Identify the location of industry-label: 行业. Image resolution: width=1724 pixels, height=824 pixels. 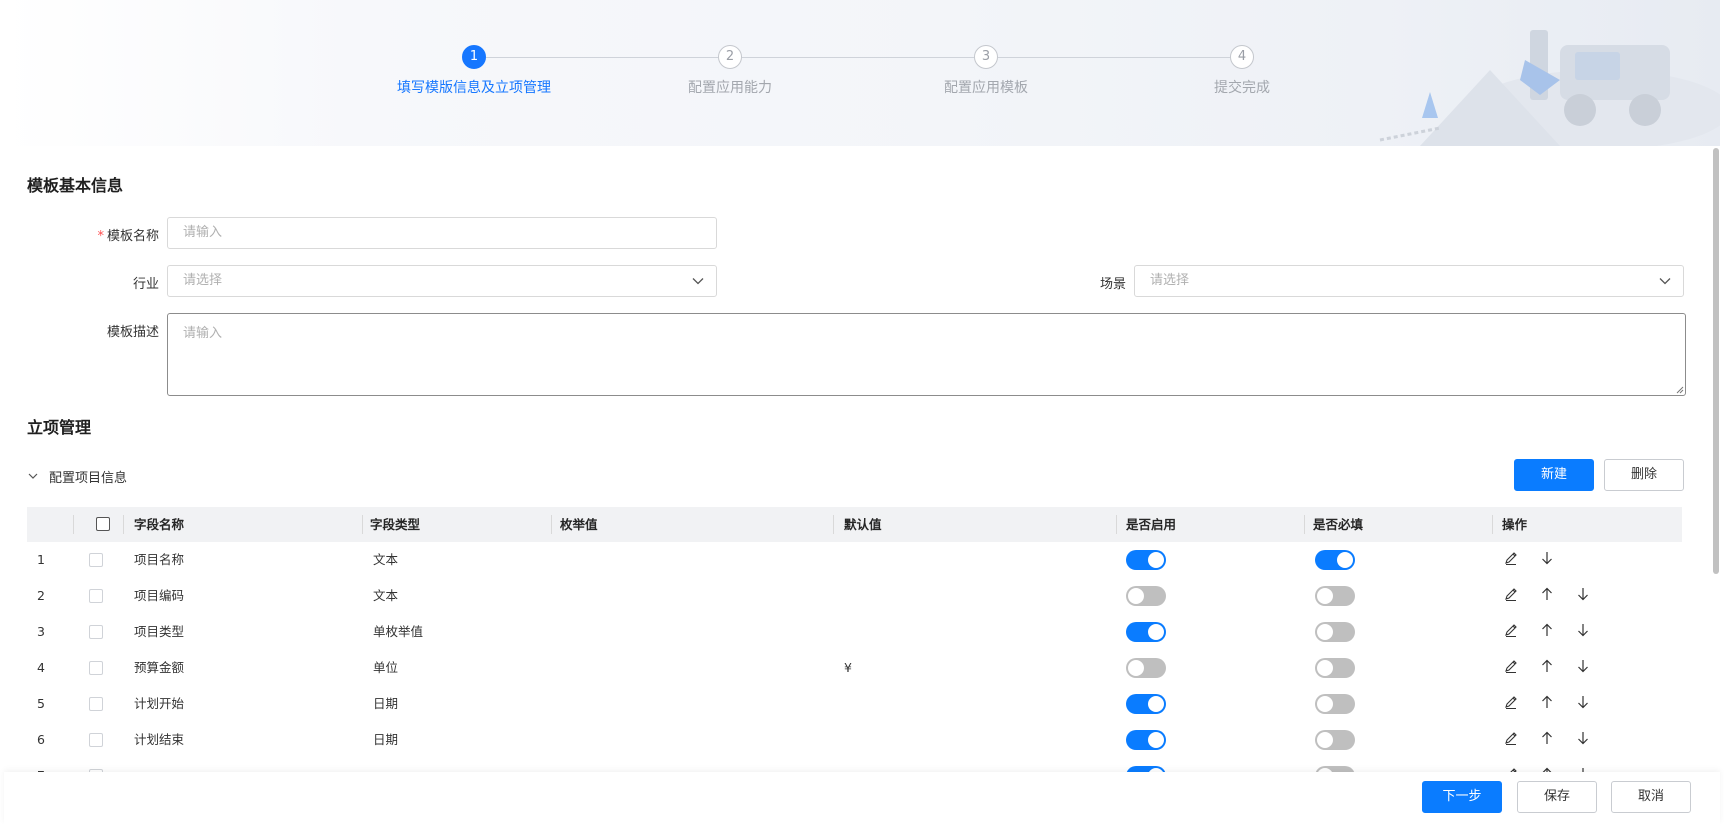
(145, 284).